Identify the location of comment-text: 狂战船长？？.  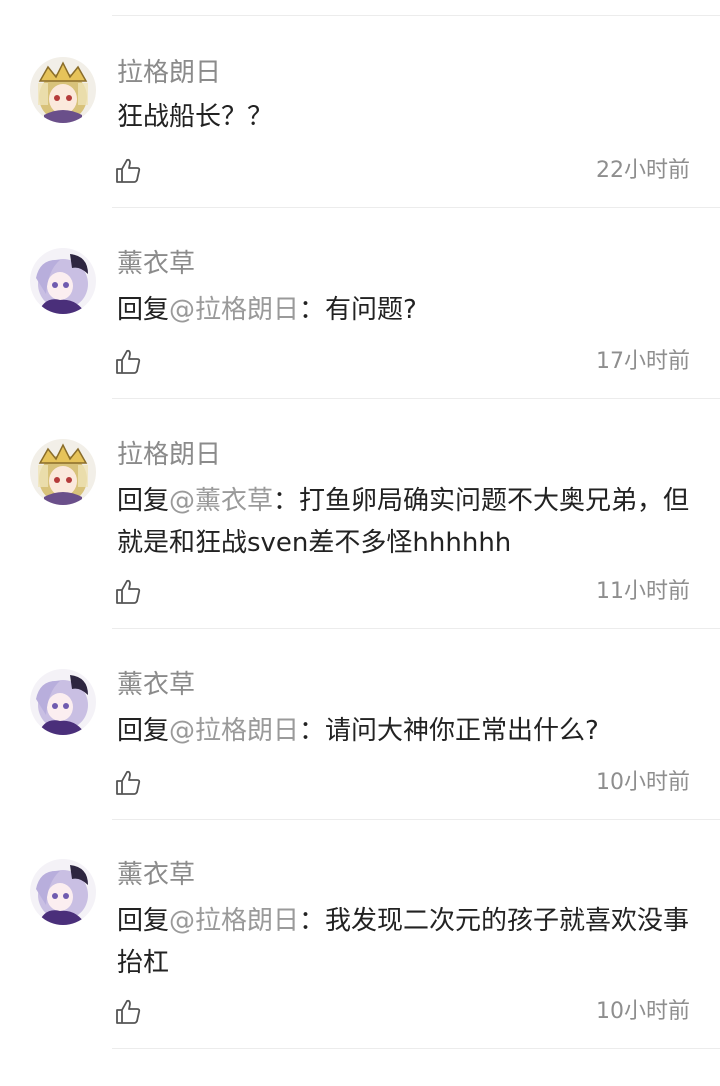
(409, 117).